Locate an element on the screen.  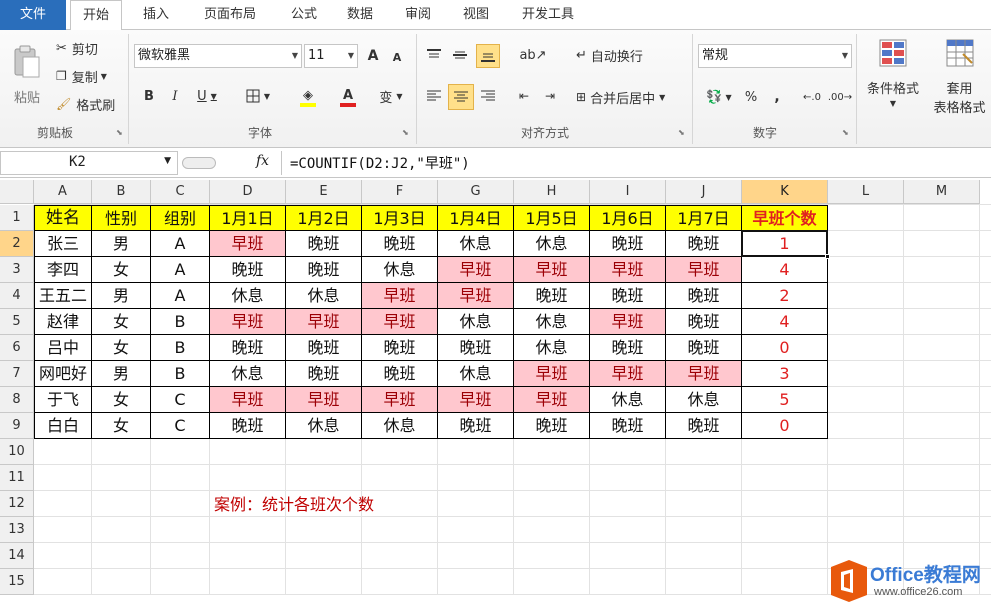
row-header-15: 15 is located at coordinates (17, 582).